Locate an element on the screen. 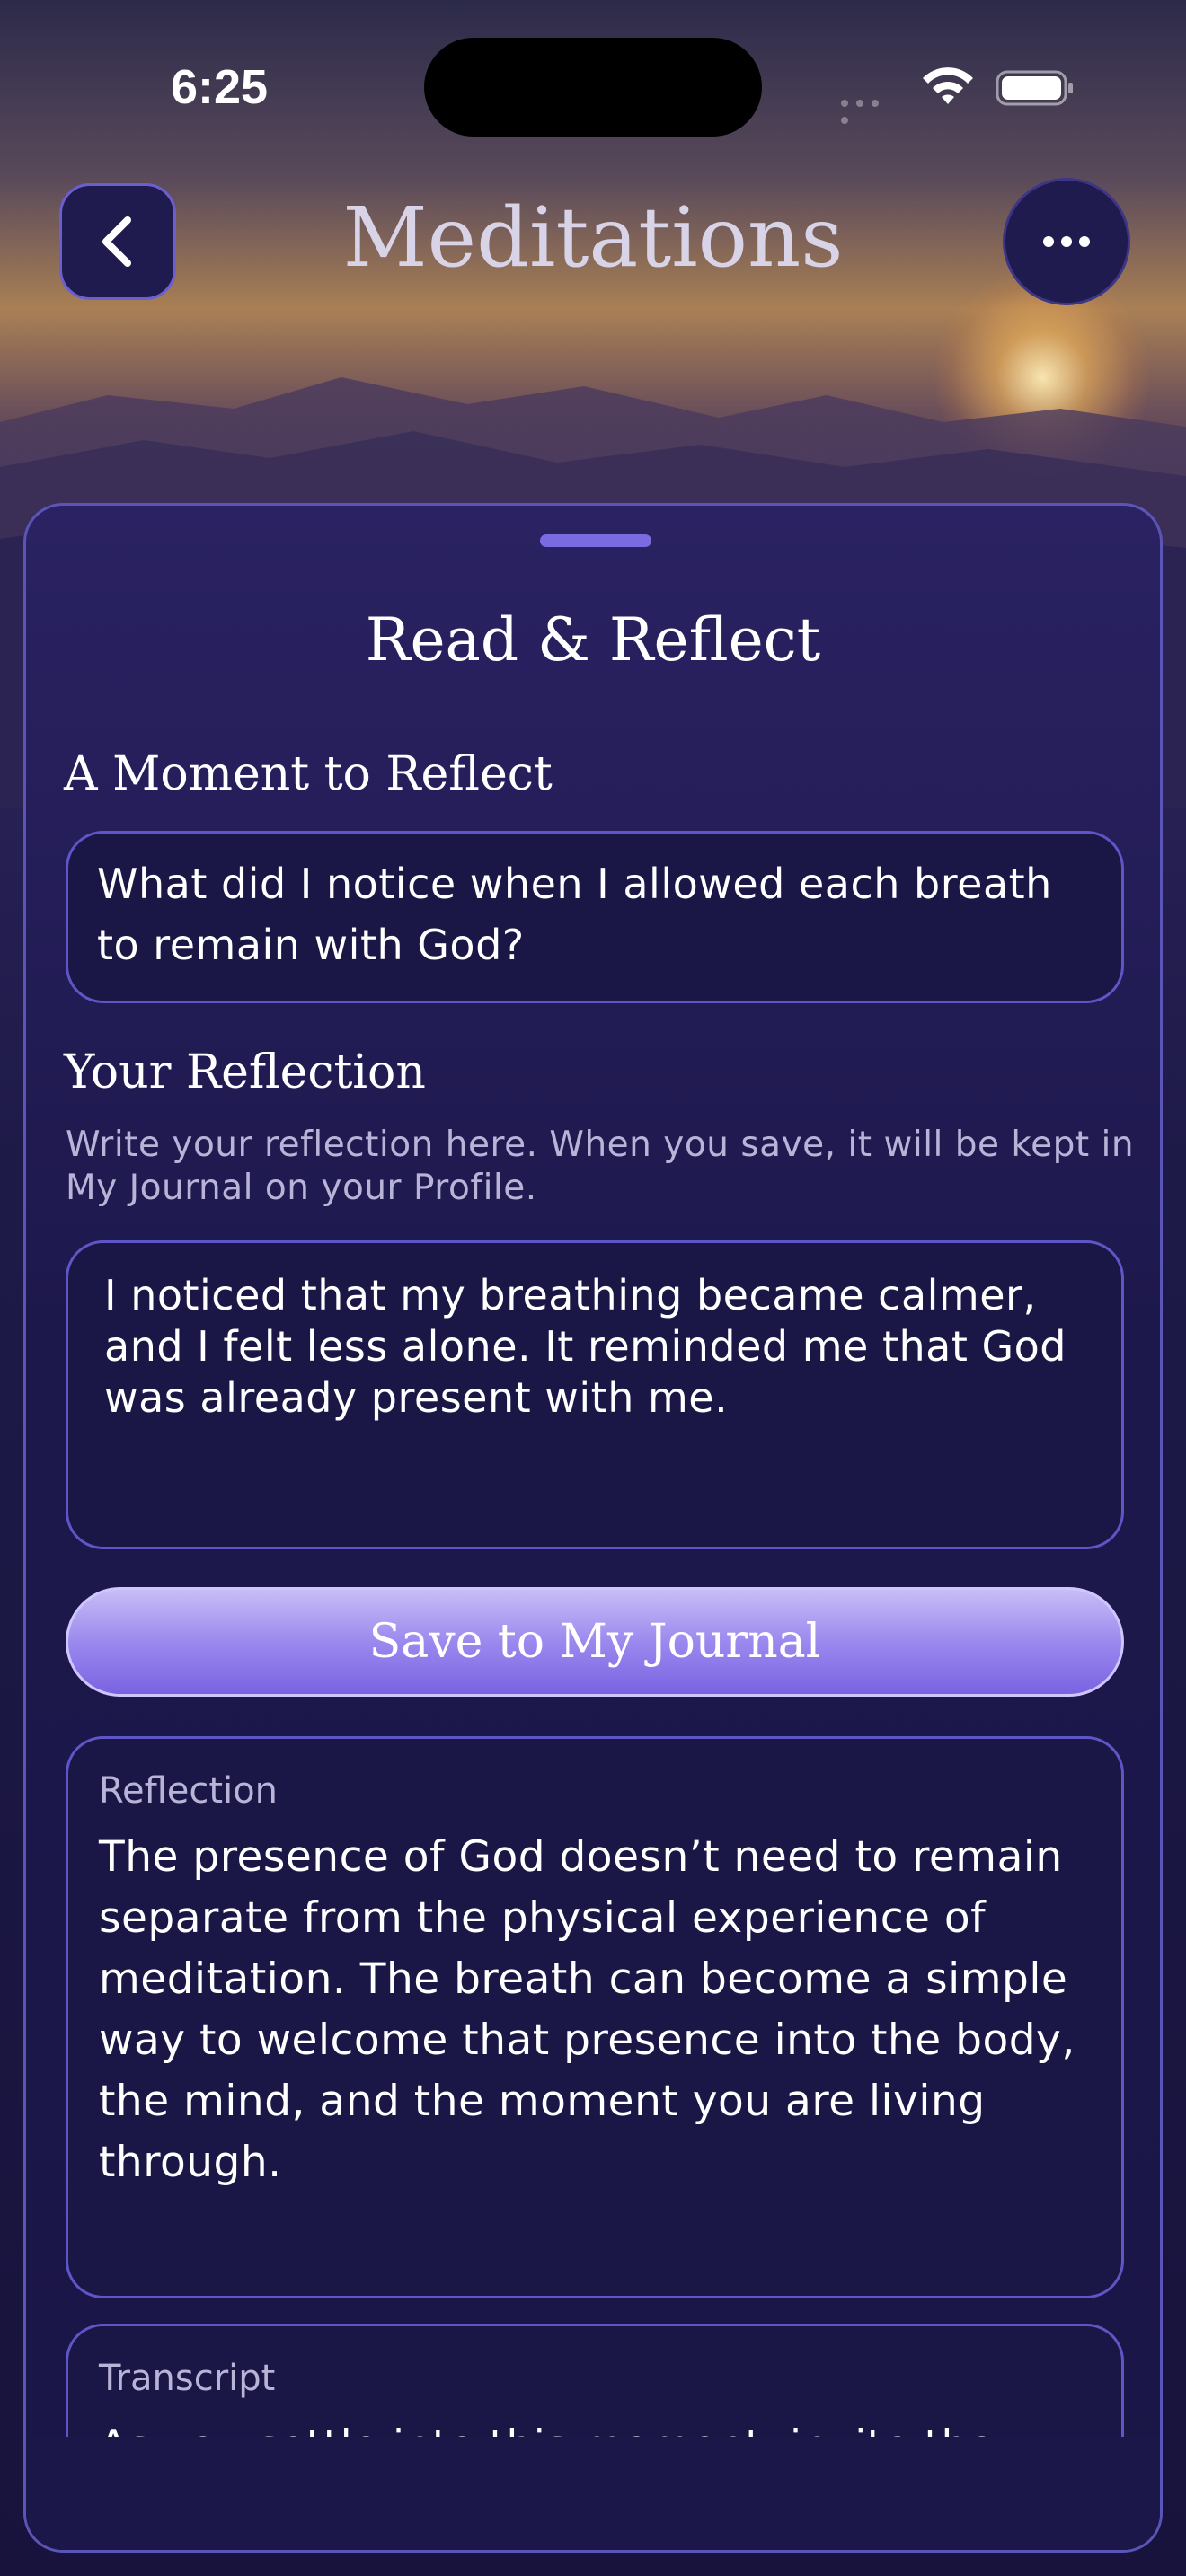 The width and height of the screenshot is (1186, 2576). save-to-journal-button: Save to My Journal is located at coordinates (595, 1642).